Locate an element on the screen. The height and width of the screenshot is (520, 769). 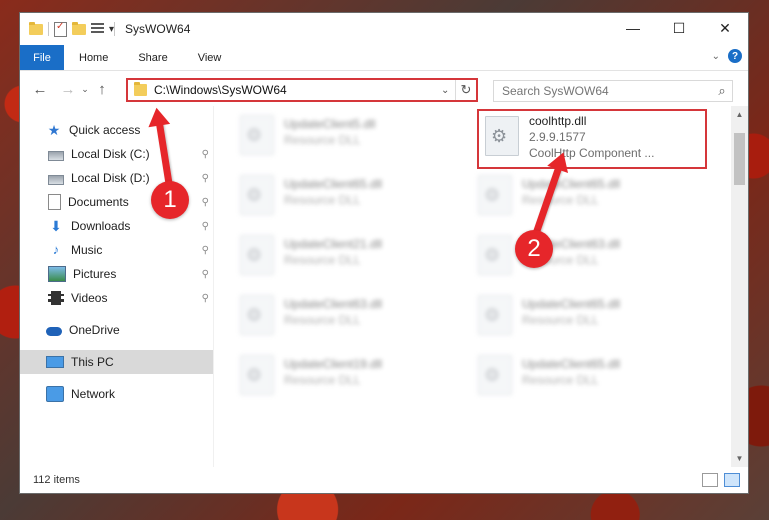
maximize-button: ☐ is located at coordinates (679, 28).